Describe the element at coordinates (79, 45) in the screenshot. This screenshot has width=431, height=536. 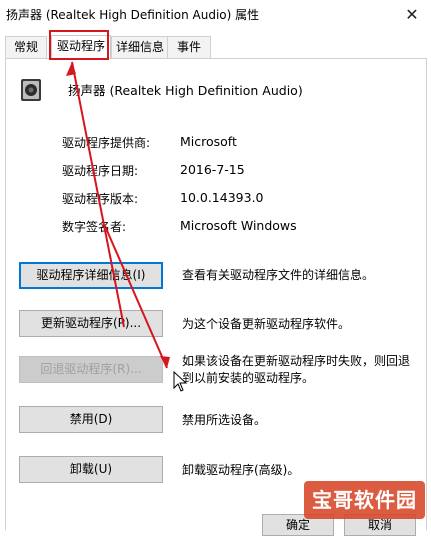
I see `annotation-highlight-box` at that location.